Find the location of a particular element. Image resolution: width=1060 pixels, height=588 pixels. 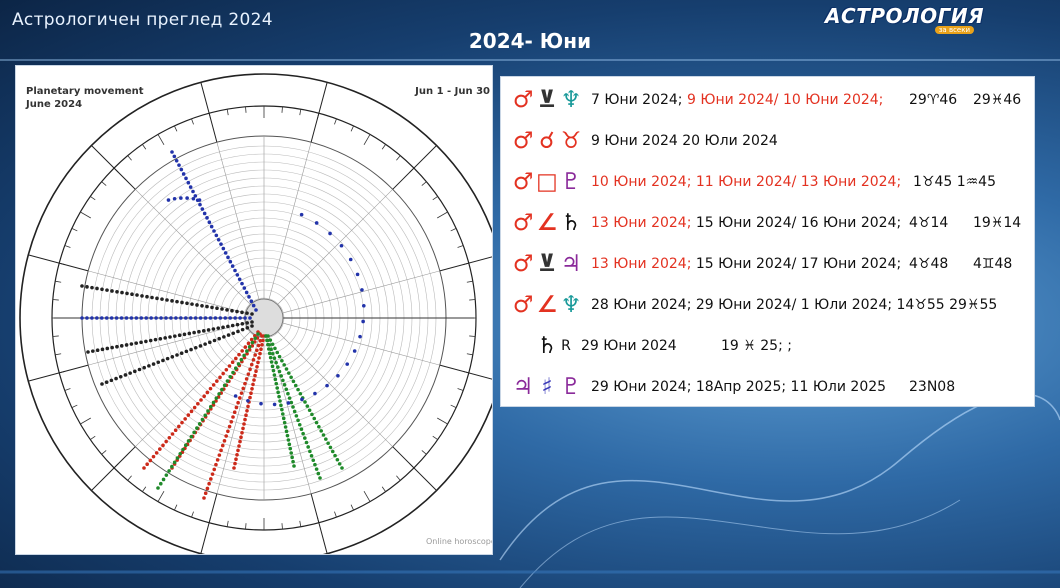

sign-divider is located at coordinates (414, 468).